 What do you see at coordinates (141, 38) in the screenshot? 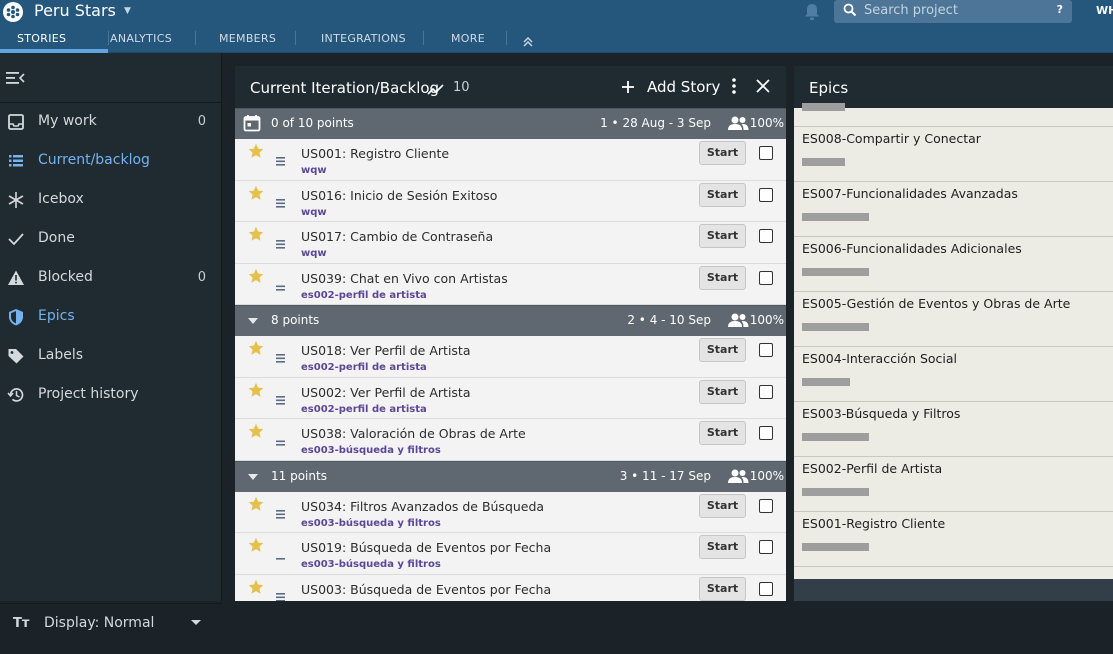
I see `tab-analytics: ANALYTICS` at bounding box center [141, 38].